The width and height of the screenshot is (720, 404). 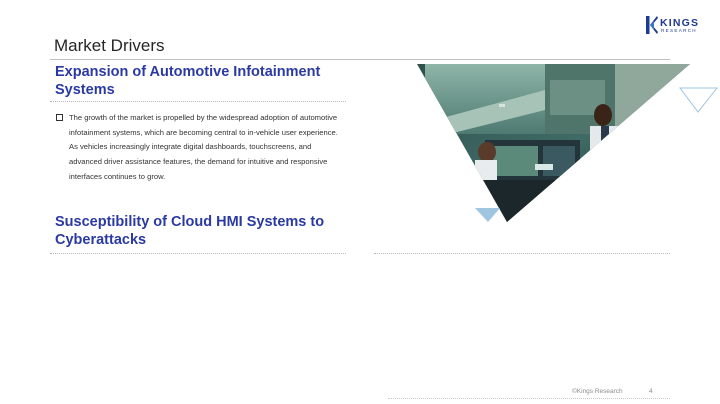 I want to click on logo-subtitle: RESEARCH, so click(x=679, y=30).